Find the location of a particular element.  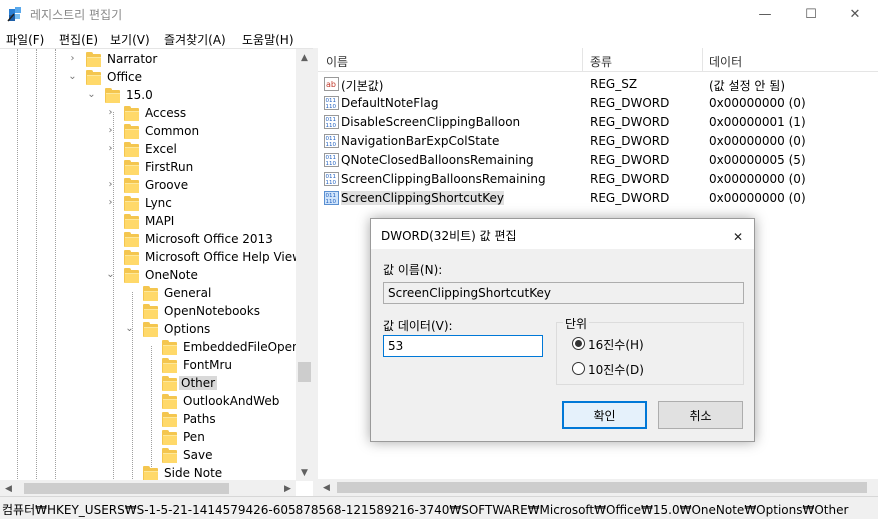

value-name-field: ScreenClippingShortcutKey is located at coordinates (563, 293).